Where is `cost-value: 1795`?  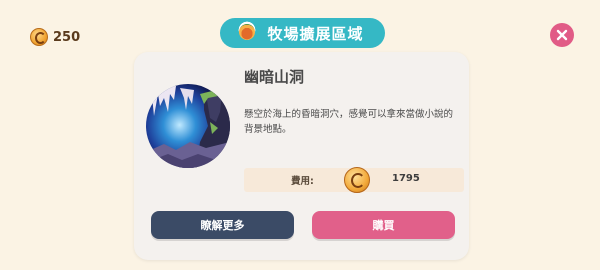
cost-value: 1795 is located at coordinates (406, 178).